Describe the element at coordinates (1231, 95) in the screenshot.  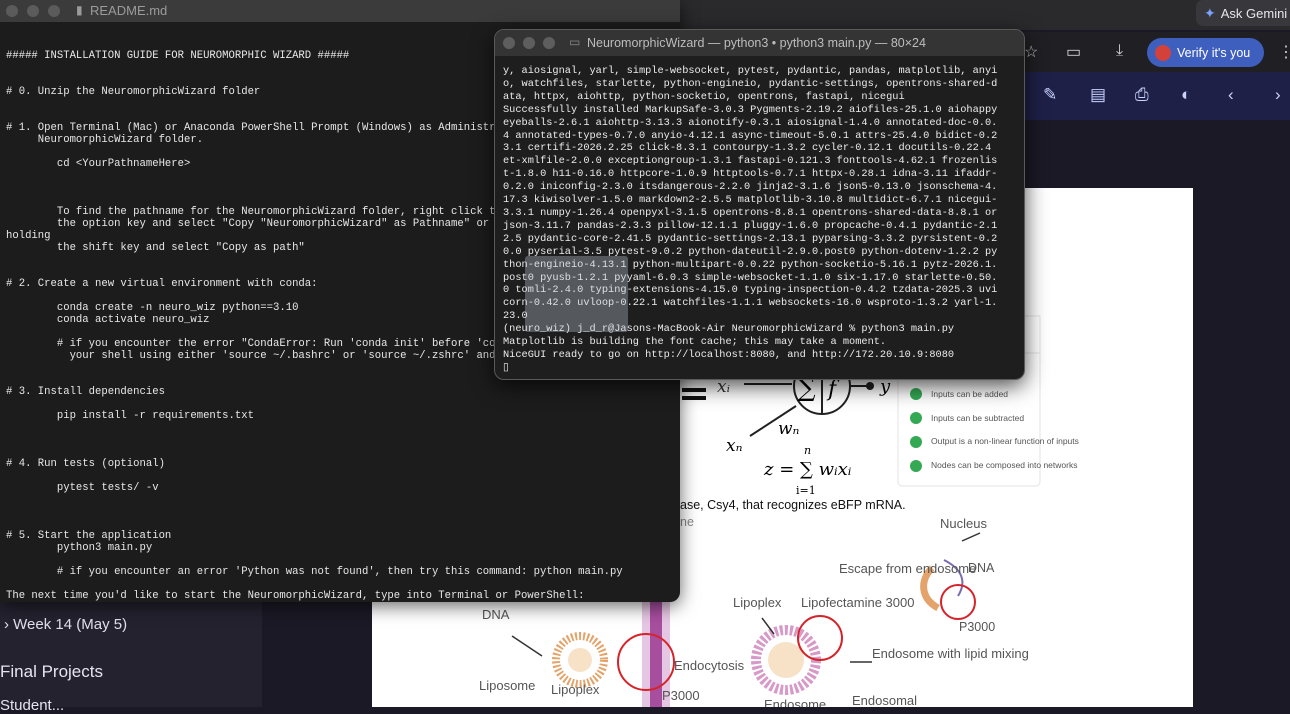
I see `chevron-left-icon: ‹` at that location.